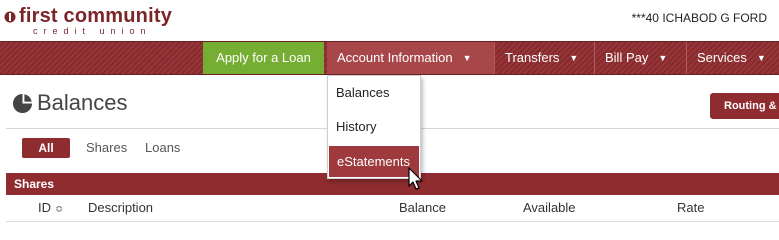 The image size is (779, 240). Describe the element at coordinates (532, 57) in the screenshot. I see `nav-transfers-label: Transfers` at that location.